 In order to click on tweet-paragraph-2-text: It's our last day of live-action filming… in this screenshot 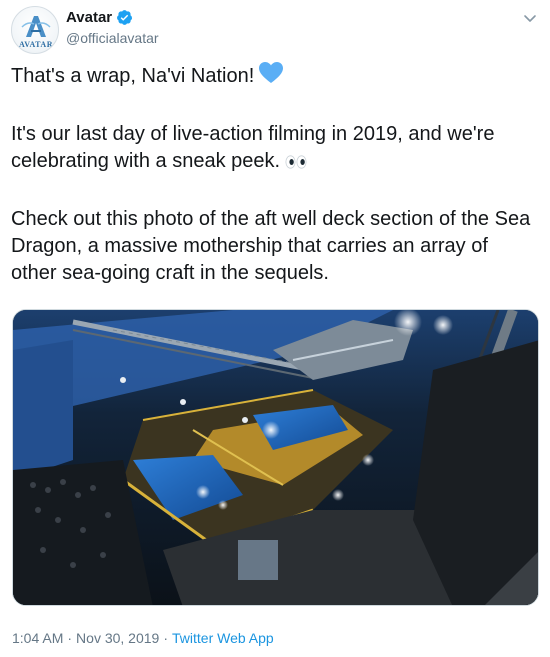, I will do `click(253, 147)`.